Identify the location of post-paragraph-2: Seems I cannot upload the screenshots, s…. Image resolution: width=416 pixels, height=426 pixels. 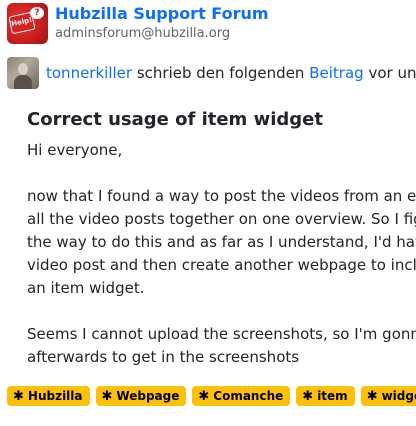
(221, 346).